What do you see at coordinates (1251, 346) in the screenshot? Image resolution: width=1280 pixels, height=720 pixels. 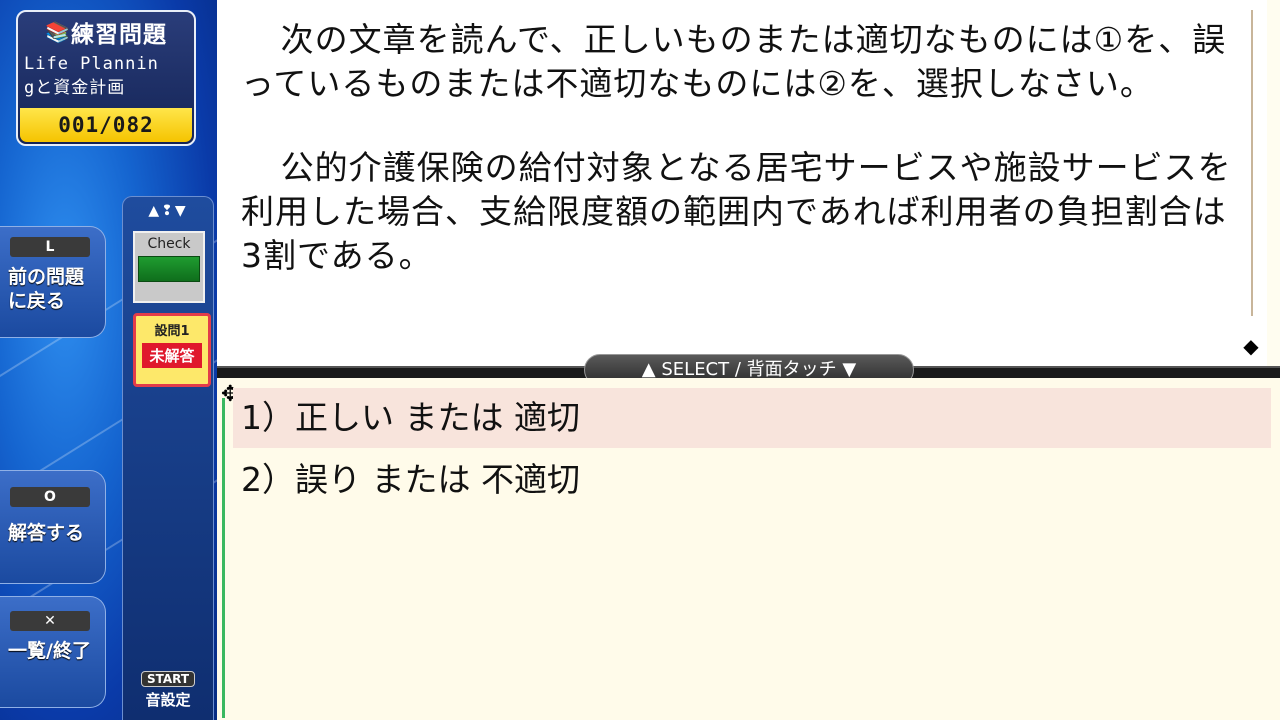 I see `r-scroll-marker-icon: ◆` at bounding box center [1251, 346].